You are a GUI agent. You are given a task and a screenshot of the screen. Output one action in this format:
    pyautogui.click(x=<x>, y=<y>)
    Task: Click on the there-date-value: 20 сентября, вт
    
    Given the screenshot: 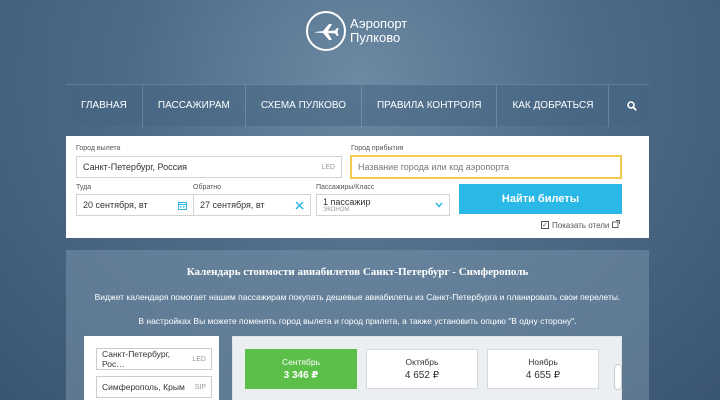 What is the action you would take?
    pyautogui.click(x=115, y=205)
    